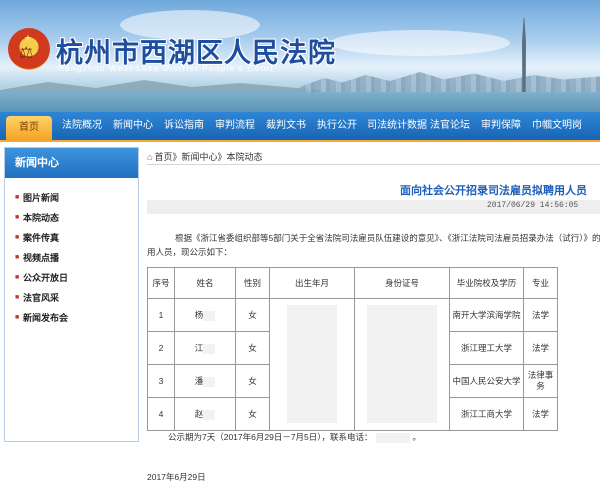 This screenshot has height=491, width=600. What do you see at coordinates (351, 437) in the screenshot?
I see `notice-contact-label: 联系电话：` at bounding box center [351, 437].